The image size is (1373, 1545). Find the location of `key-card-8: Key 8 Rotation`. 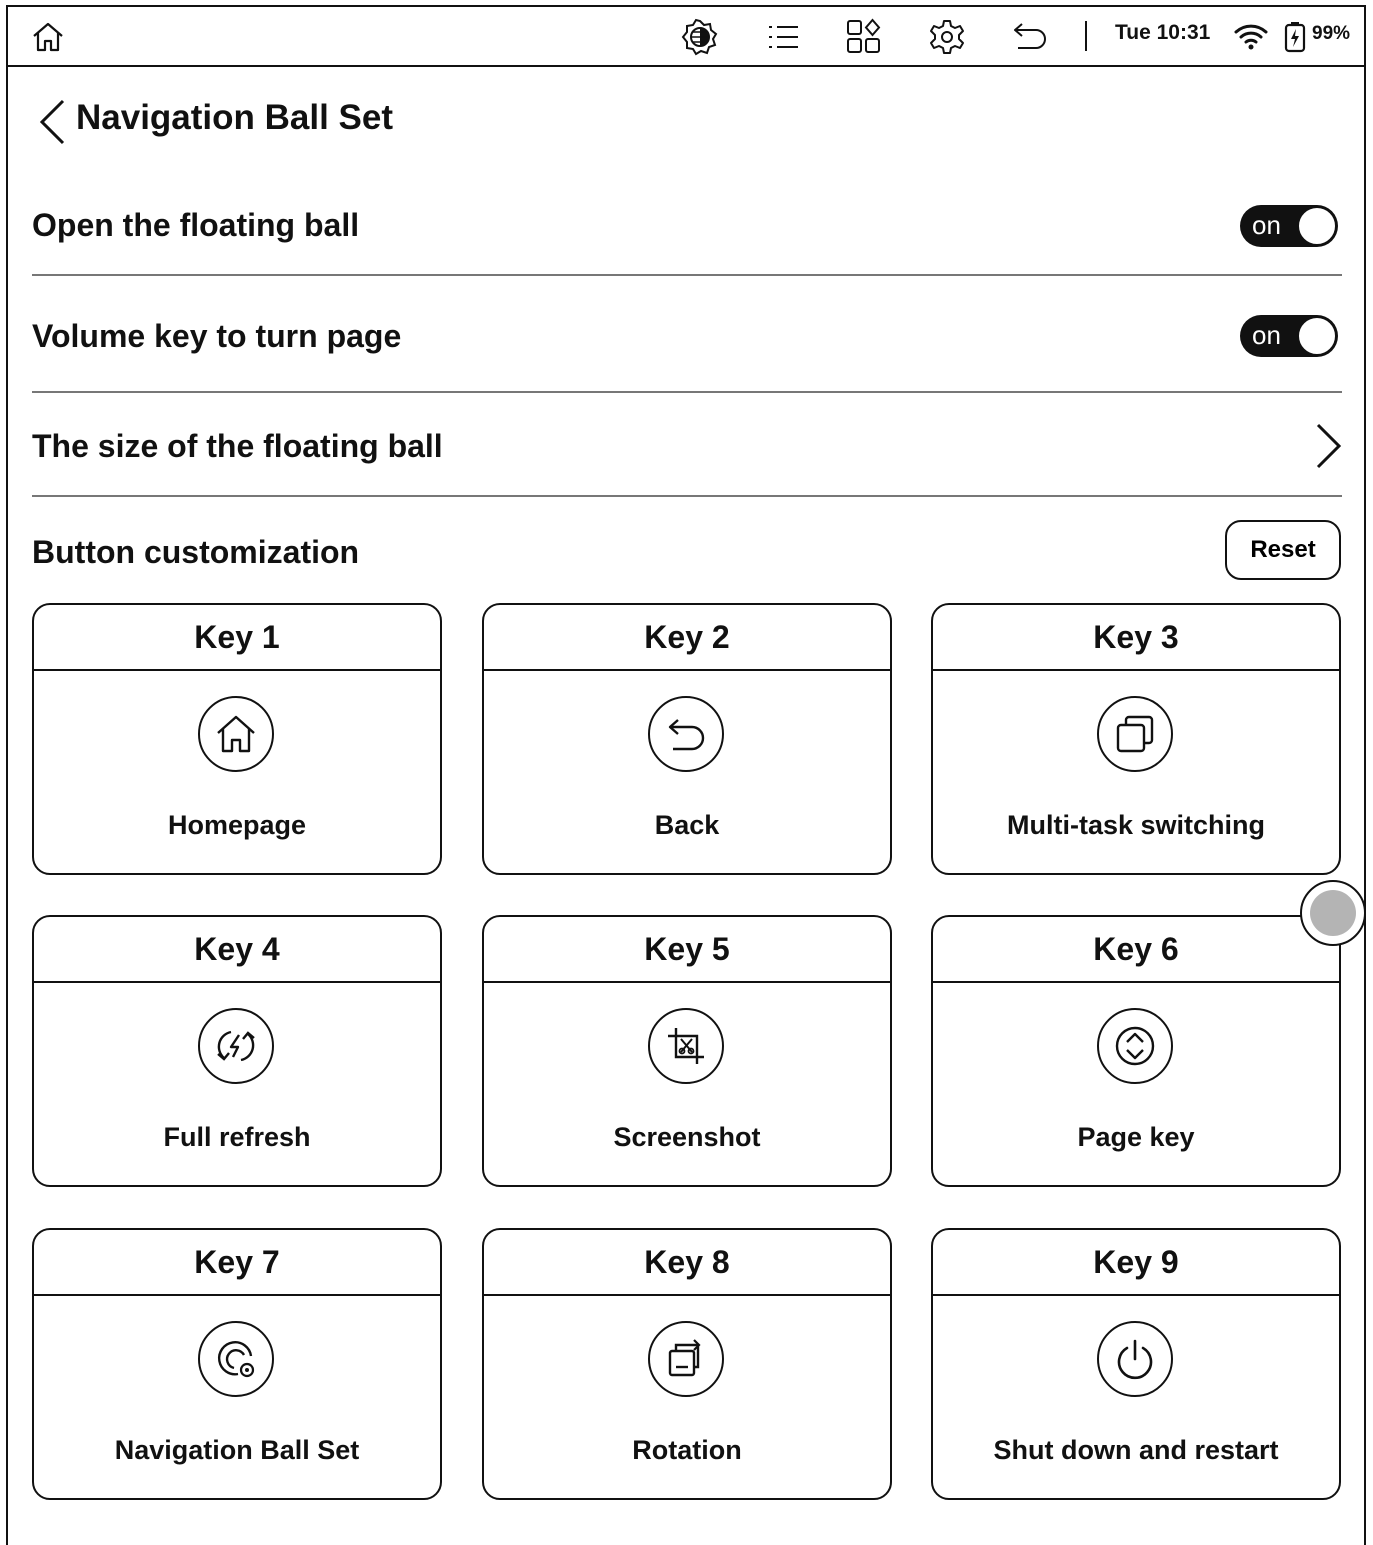

key-card-8: Key 8 Rotation is located at coordinates (687, 1364).